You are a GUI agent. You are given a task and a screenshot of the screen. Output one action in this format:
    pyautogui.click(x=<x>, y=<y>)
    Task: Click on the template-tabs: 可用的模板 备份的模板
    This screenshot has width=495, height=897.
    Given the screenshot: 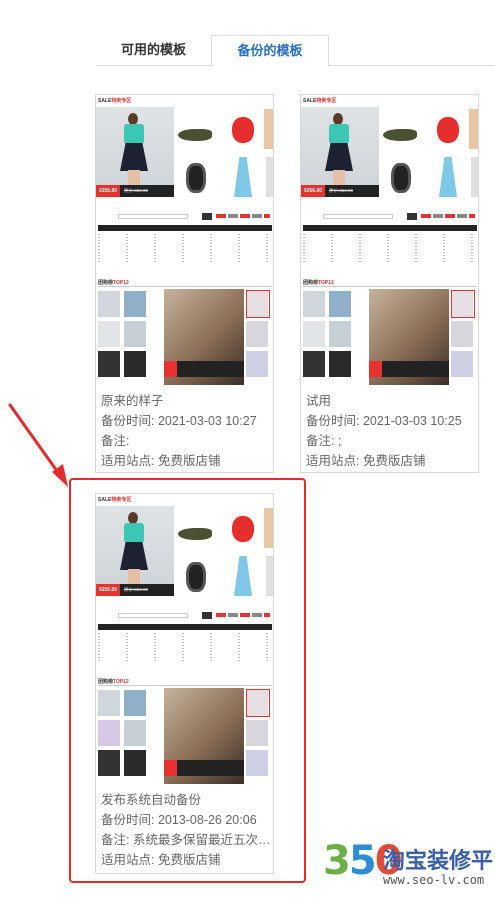 What is the action you would take?
    pyautogui.click(x=295, y=51)
    